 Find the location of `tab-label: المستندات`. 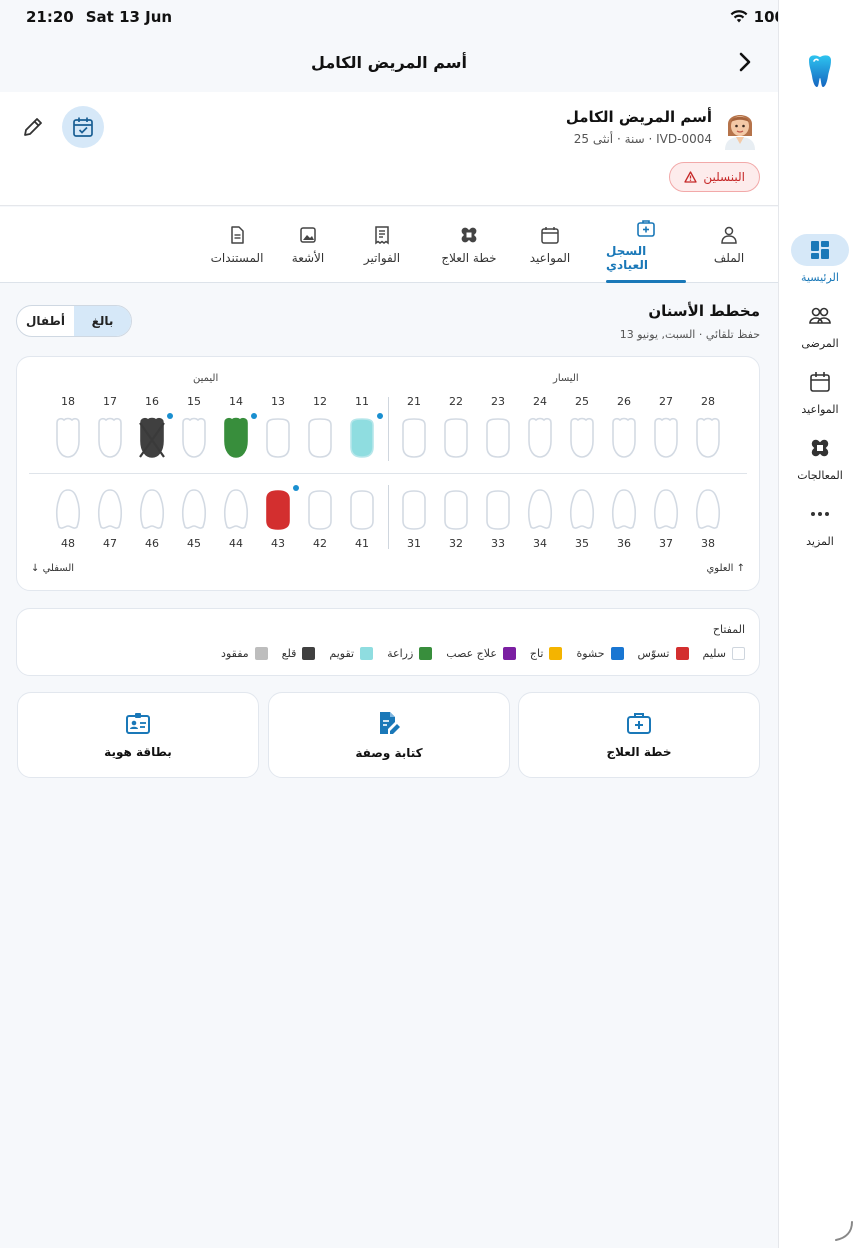

tab-label: المستندات is located at coordinates (237, 258).